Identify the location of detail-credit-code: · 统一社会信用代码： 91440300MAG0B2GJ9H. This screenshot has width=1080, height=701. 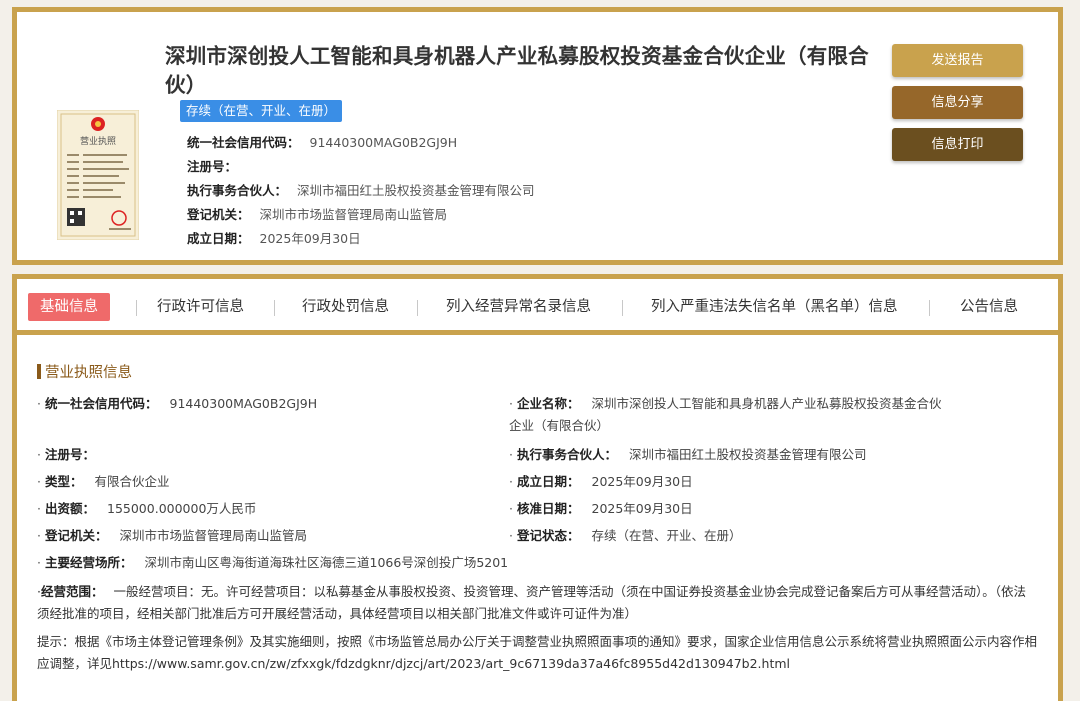
(177, 403).